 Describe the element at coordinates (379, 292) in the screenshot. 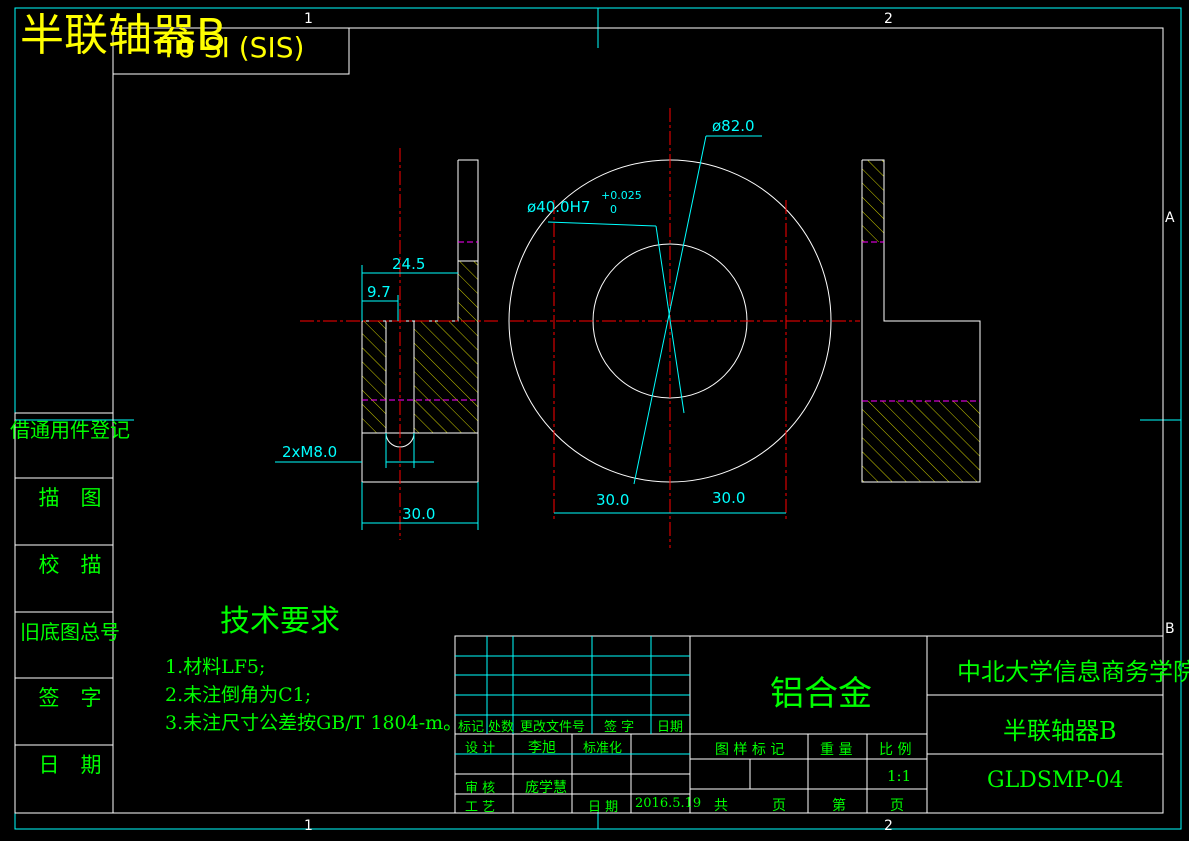

I see `dim-9-7: 9.7` at that location.